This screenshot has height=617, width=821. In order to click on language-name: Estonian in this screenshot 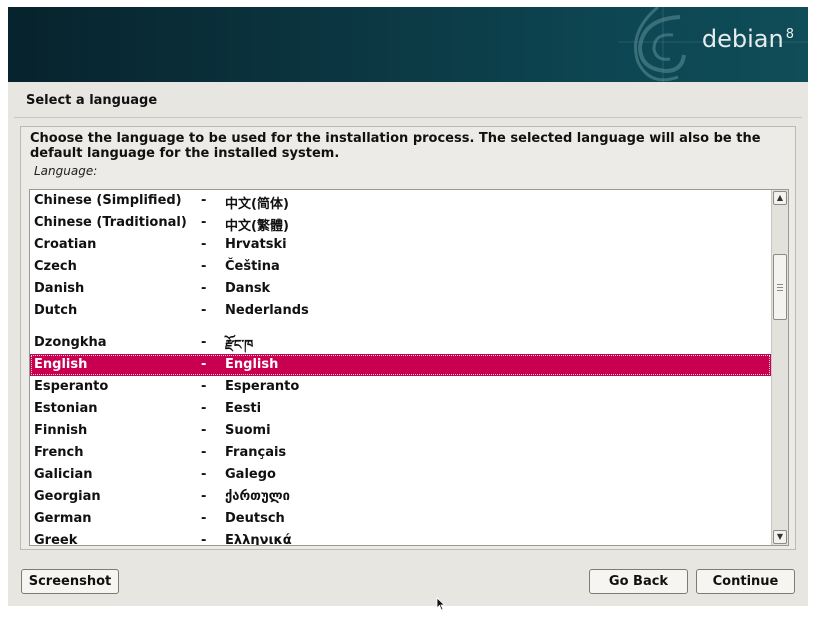, I will do `click(66, 408)`.